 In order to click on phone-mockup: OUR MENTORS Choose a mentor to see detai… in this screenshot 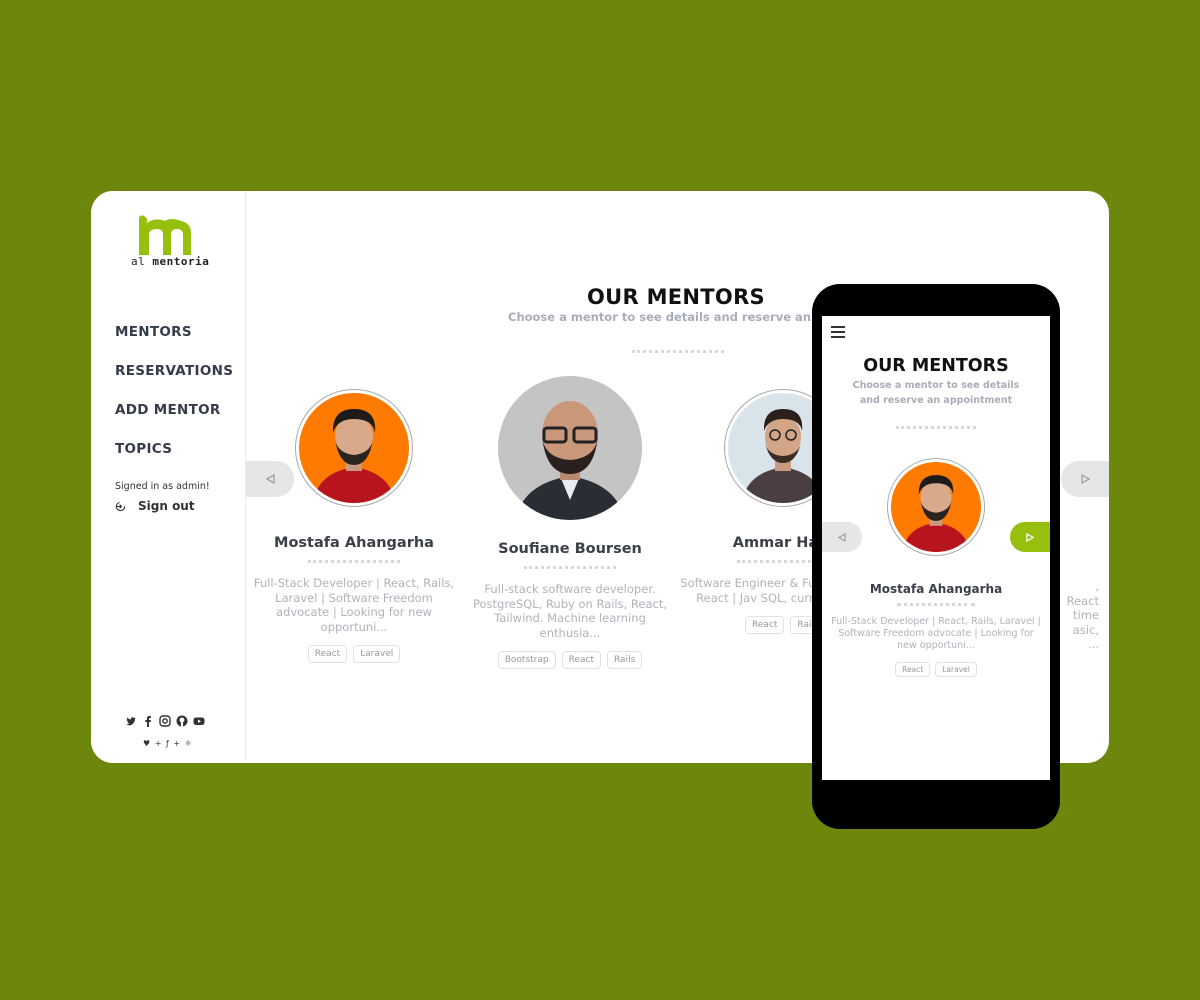, I will do `click(936, 556)`.